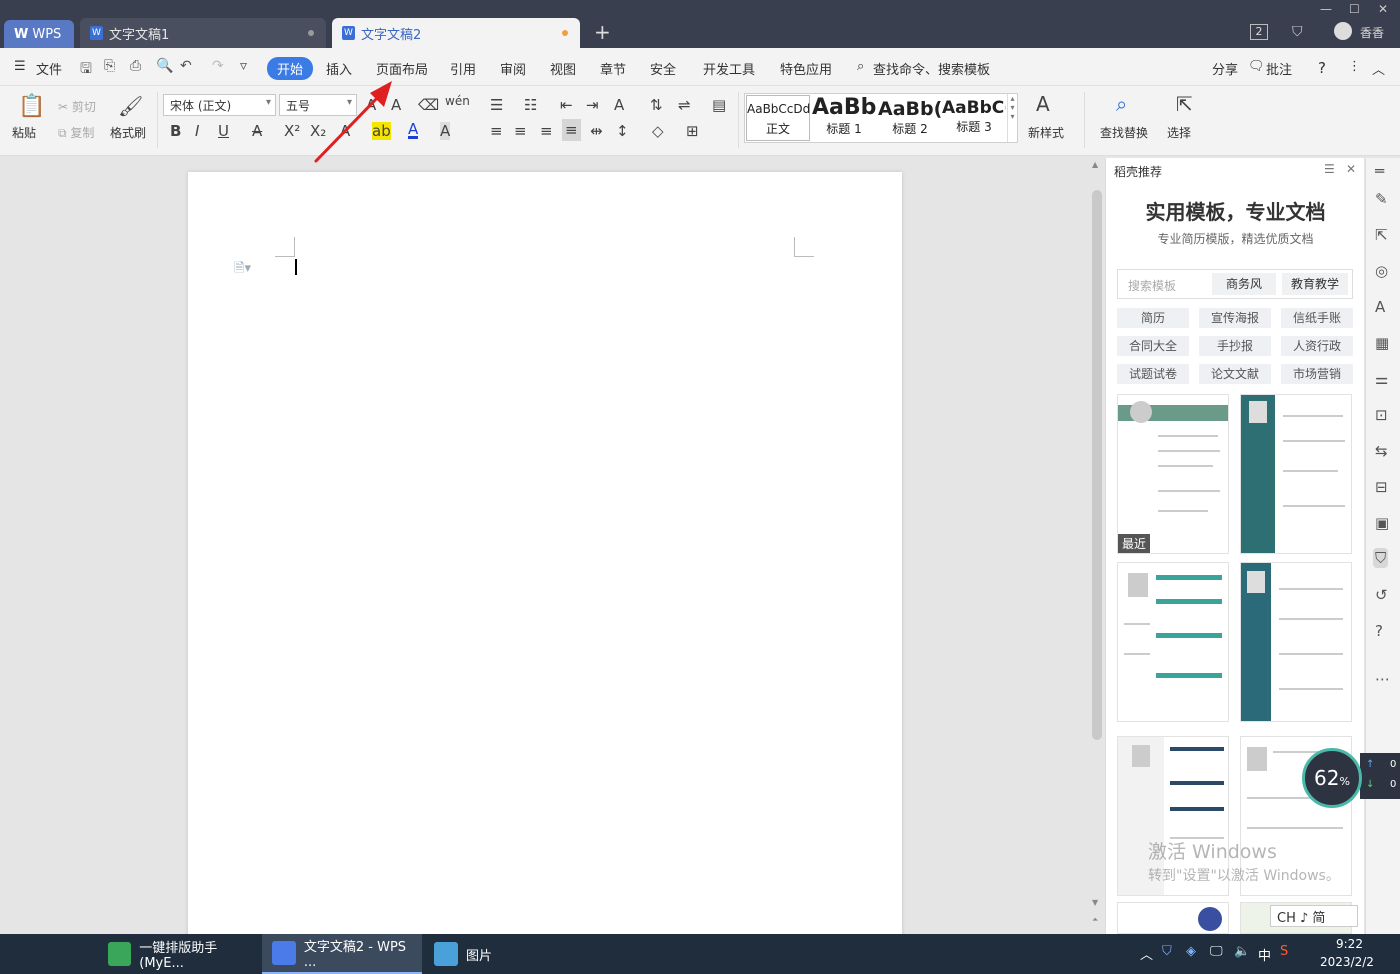 The height and width of the screenshot is (974, 1400). I want to click on image-search-icon: ⊡, so click(1381, 415).